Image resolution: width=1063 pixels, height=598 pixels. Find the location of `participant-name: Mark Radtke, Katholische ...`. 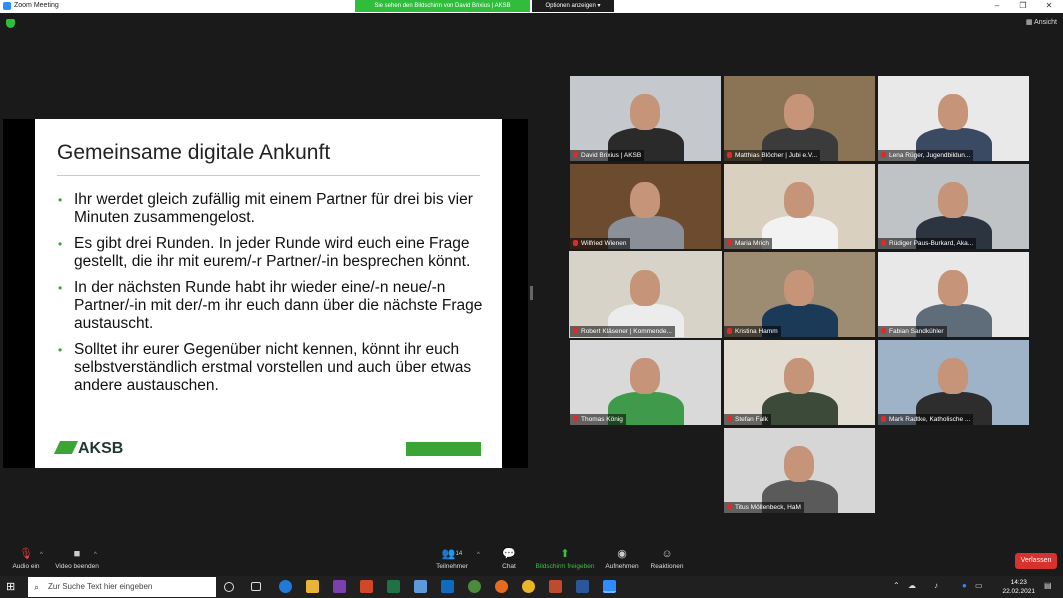

participant-name: Mark Radtke, Katholische ... is located at coordinates (930, 419).